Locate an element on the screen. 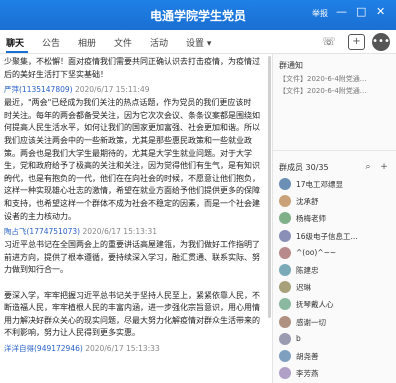  message-text-line: 习近平总书记在全国两会上的重要讲话高屋建瓴，为我们做好工作指明了 is located at coordinates (132, 245).